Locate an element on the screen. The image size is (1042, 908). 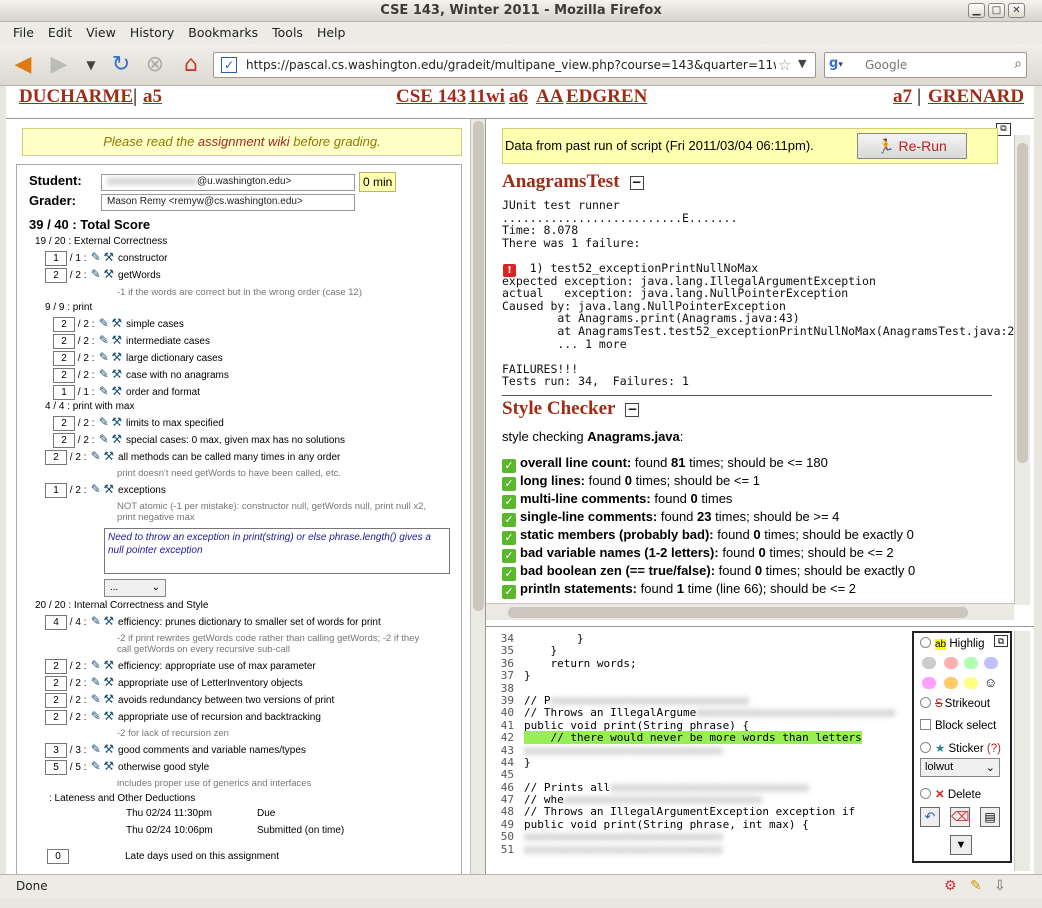
menu-help: Help is located at coordinates (331, 31).